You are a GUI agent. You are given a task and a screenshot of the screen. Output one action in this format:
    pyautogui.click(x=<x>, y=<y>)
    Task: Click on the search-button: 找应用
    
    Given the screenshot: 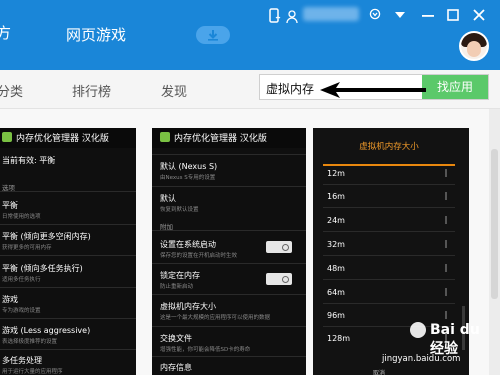 What is the action you would take?
    pyautogui.click(x=455, y=87)
    